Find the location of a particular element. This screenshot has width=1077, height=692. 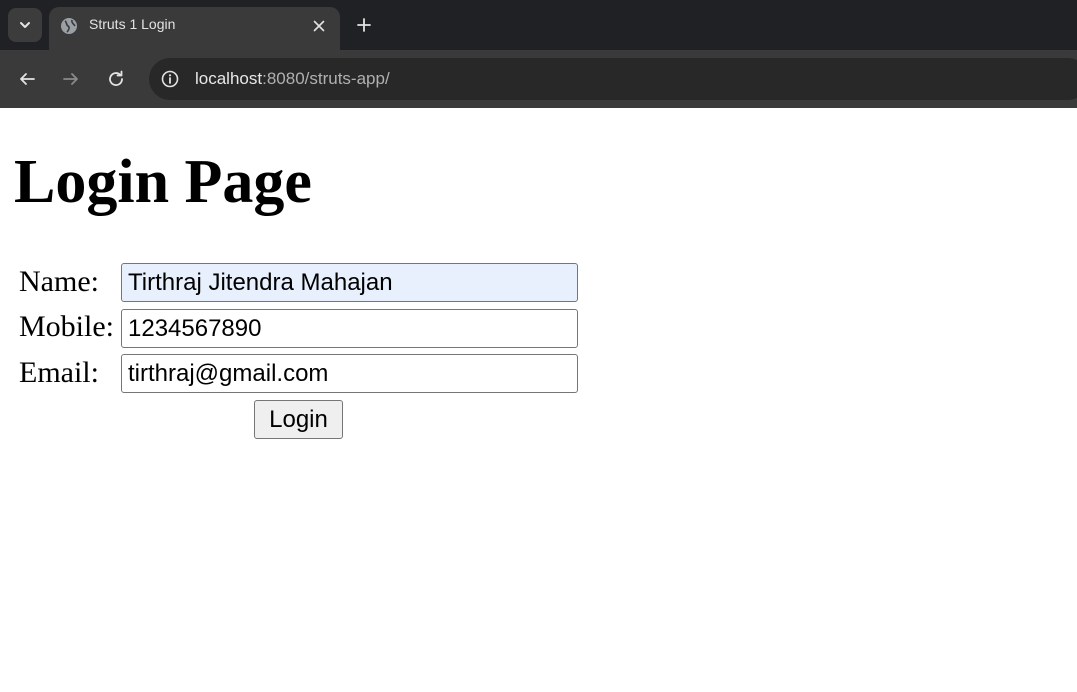

mobile-label: Mobile: is located at coordinates (66, 326).